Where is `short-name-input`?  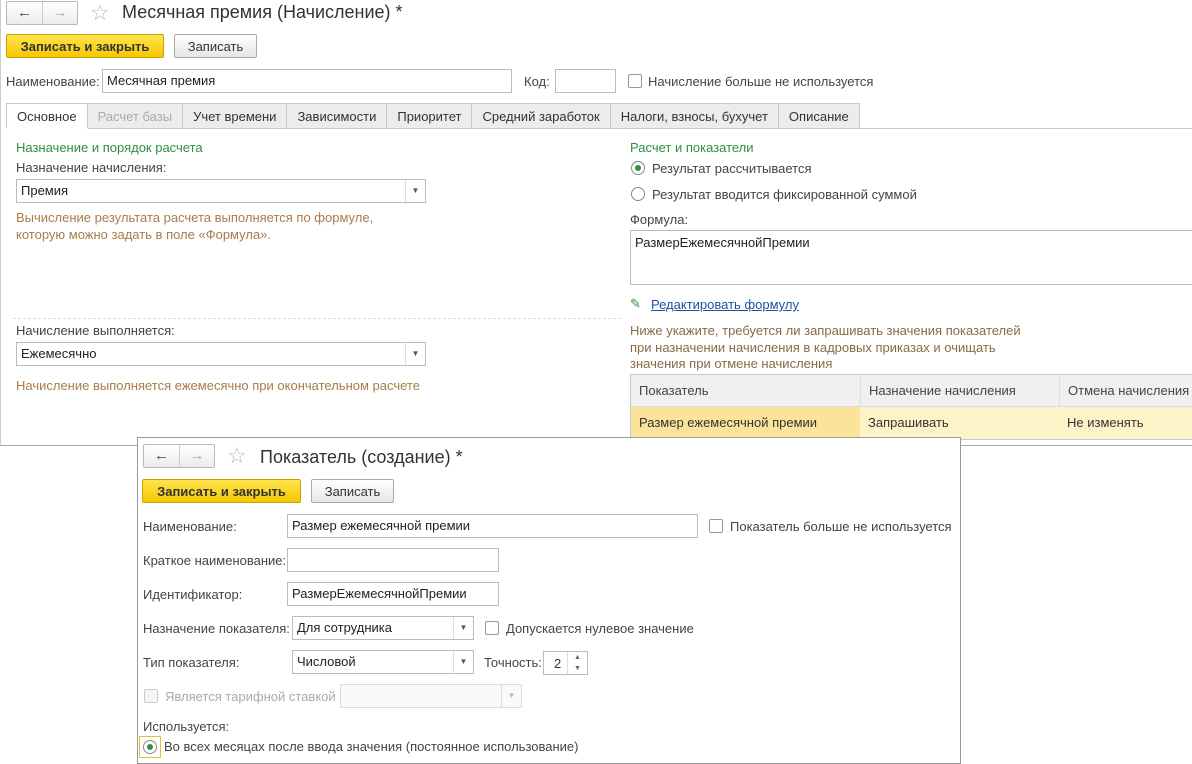 short-name-input is located at coordinates (393, 560).